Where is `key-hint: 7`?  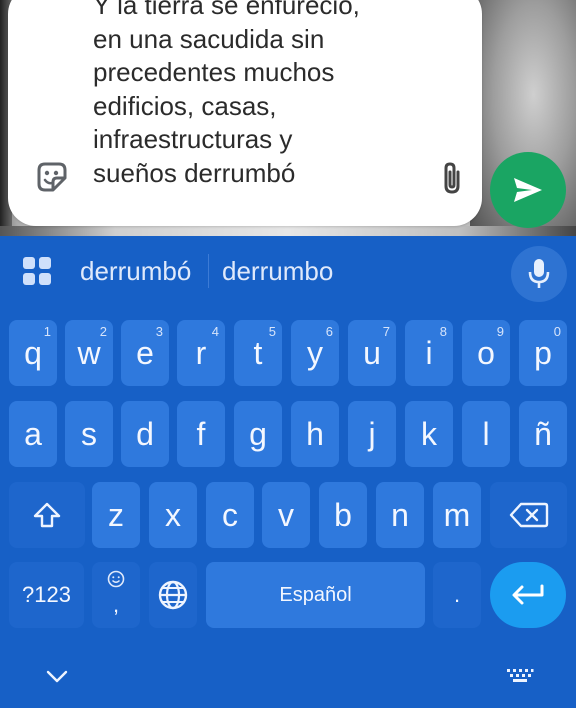
key-hint: 7 is located at coordinates (386, 331).